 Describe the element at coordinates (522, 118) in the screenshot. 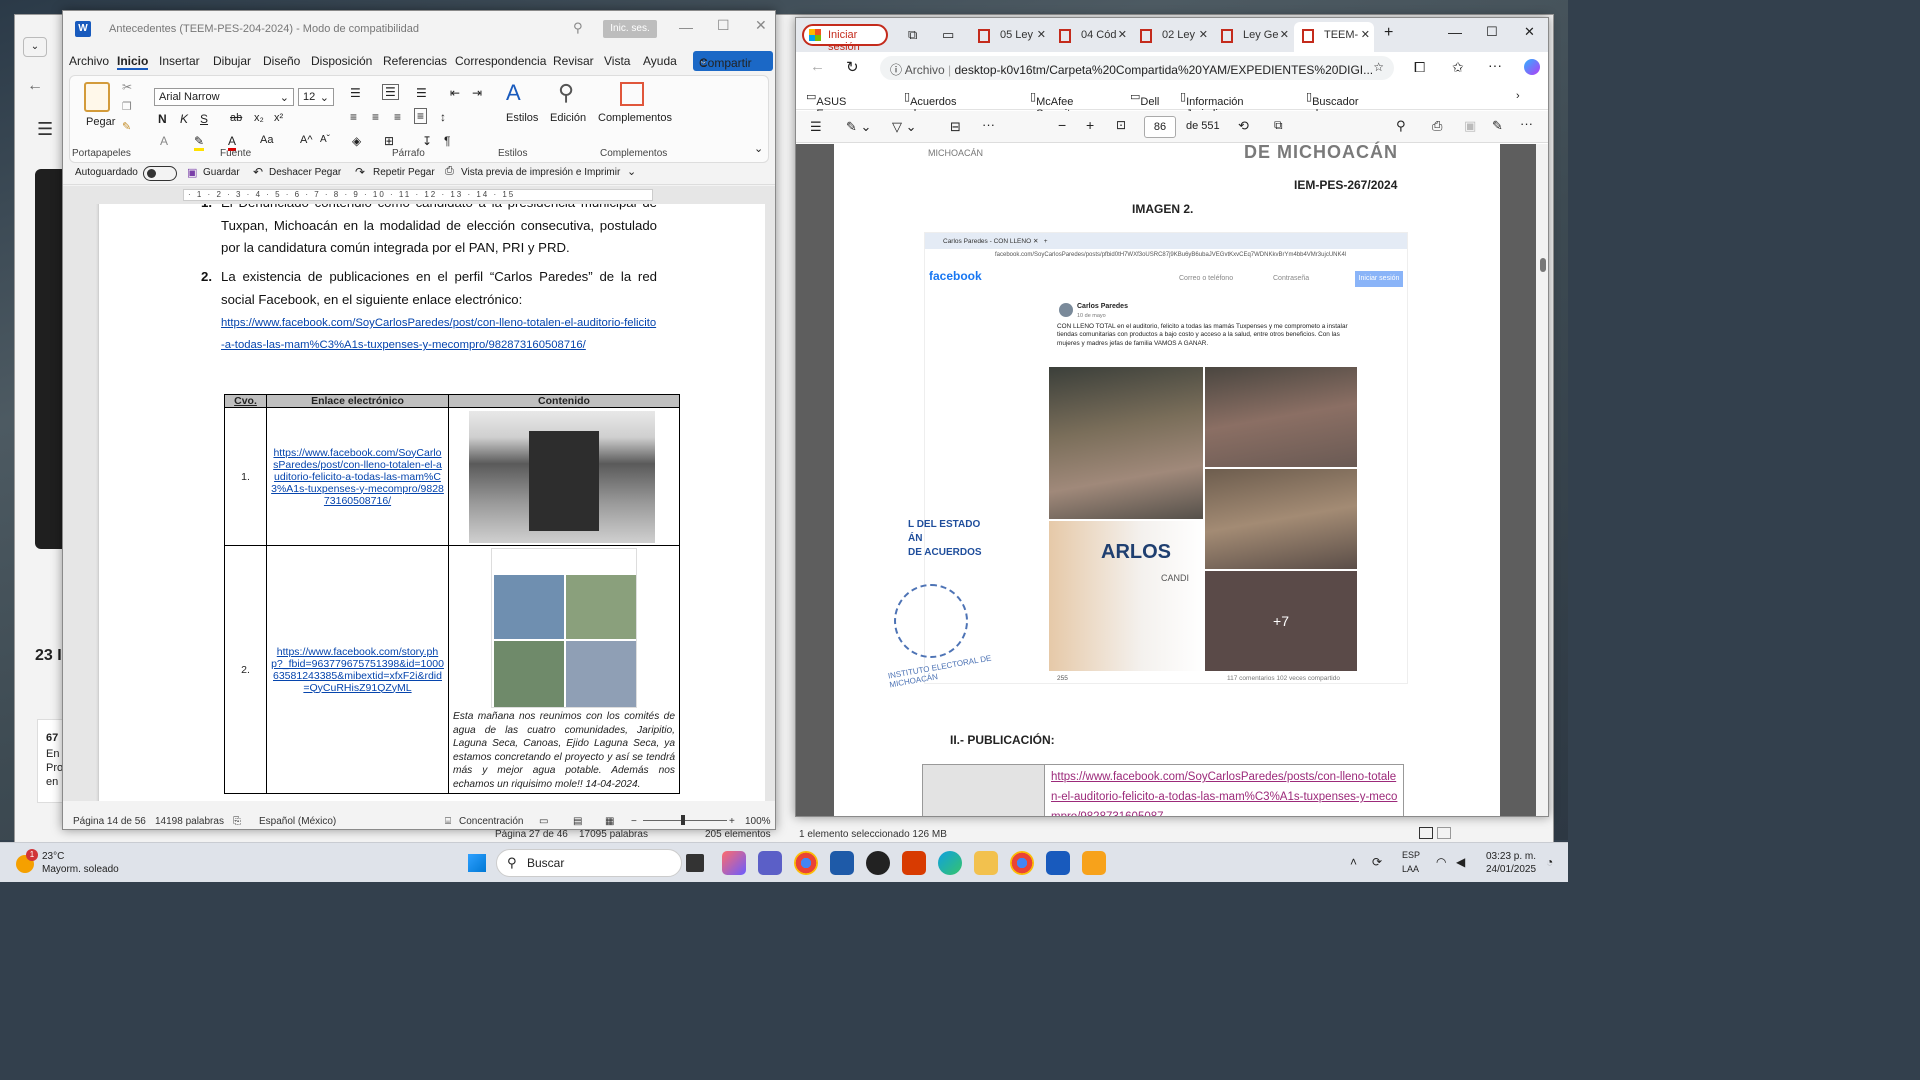

I see `styles-button: Estilos` at that location.